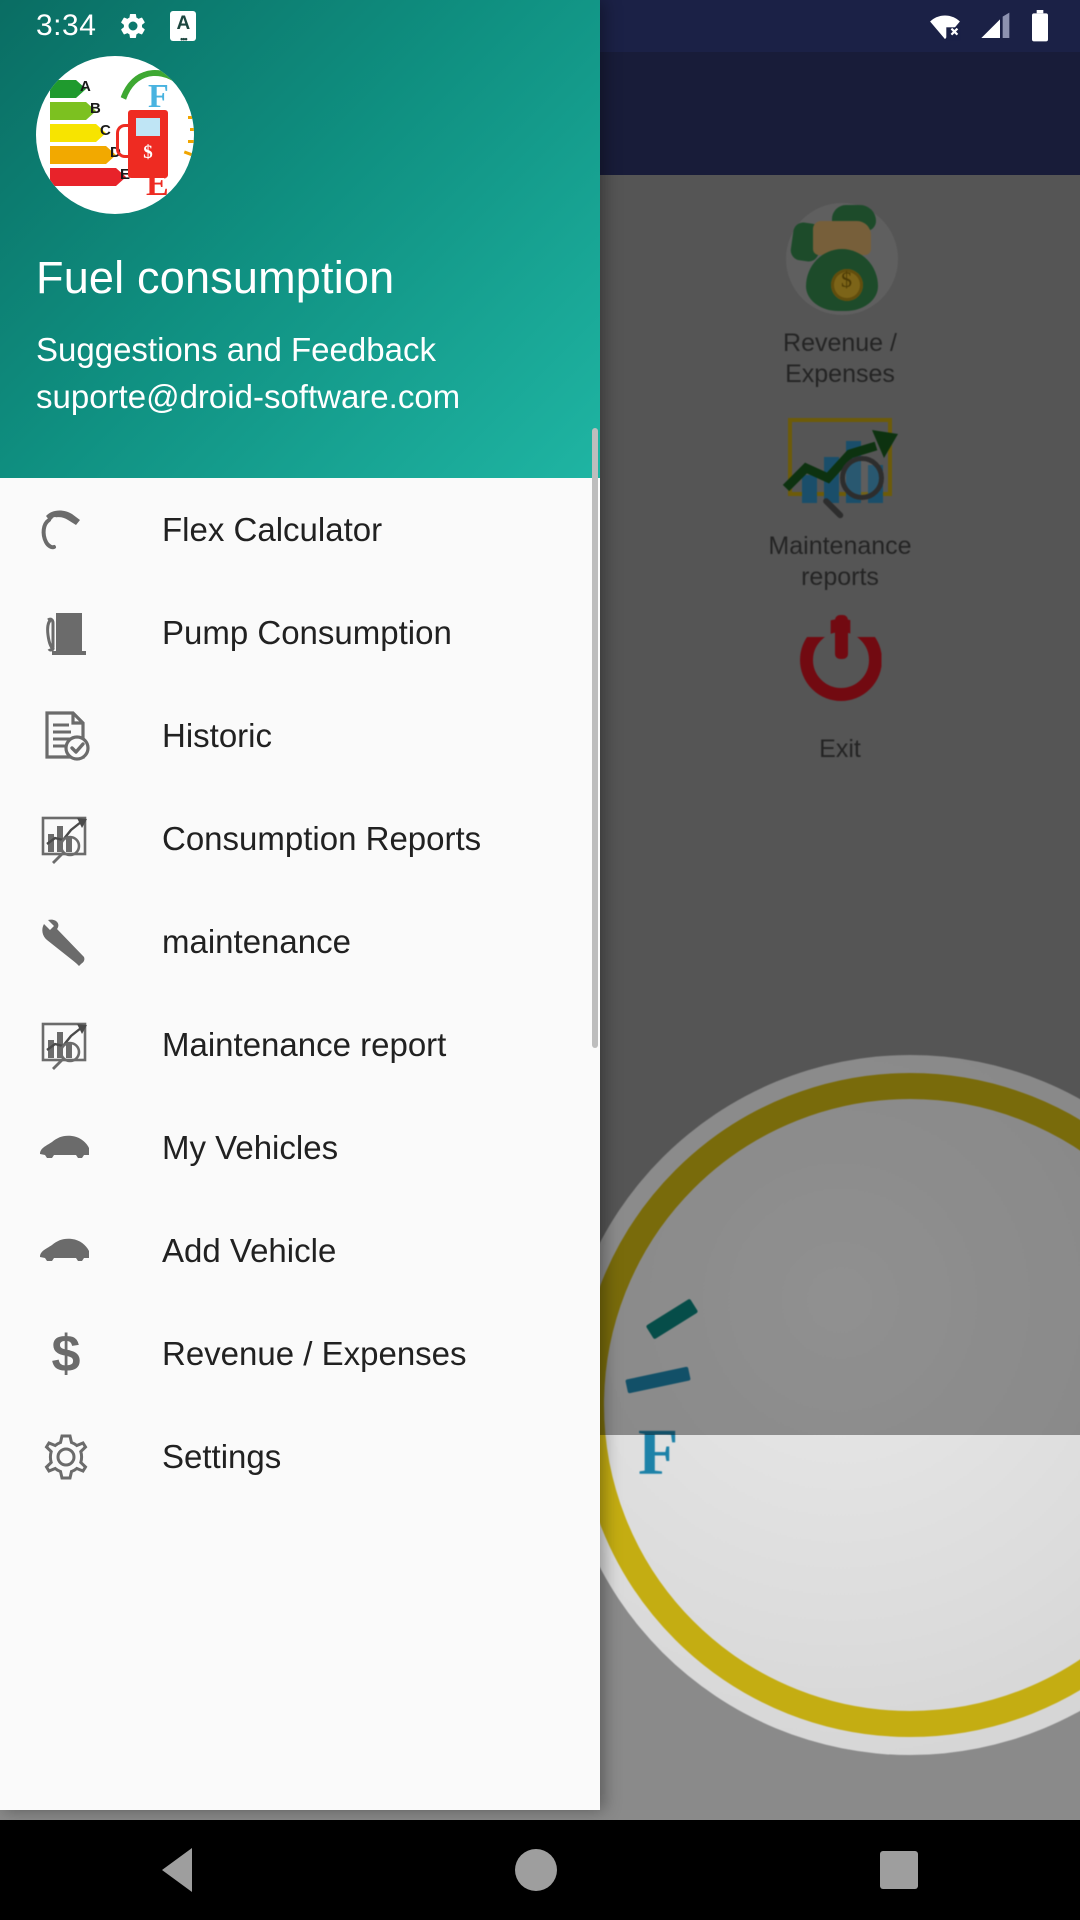 Image resolution: width=1080 pixels, height=1920 pixels. I want to click on sidebar-item-maintenance: maintenance, so click(300, 941).